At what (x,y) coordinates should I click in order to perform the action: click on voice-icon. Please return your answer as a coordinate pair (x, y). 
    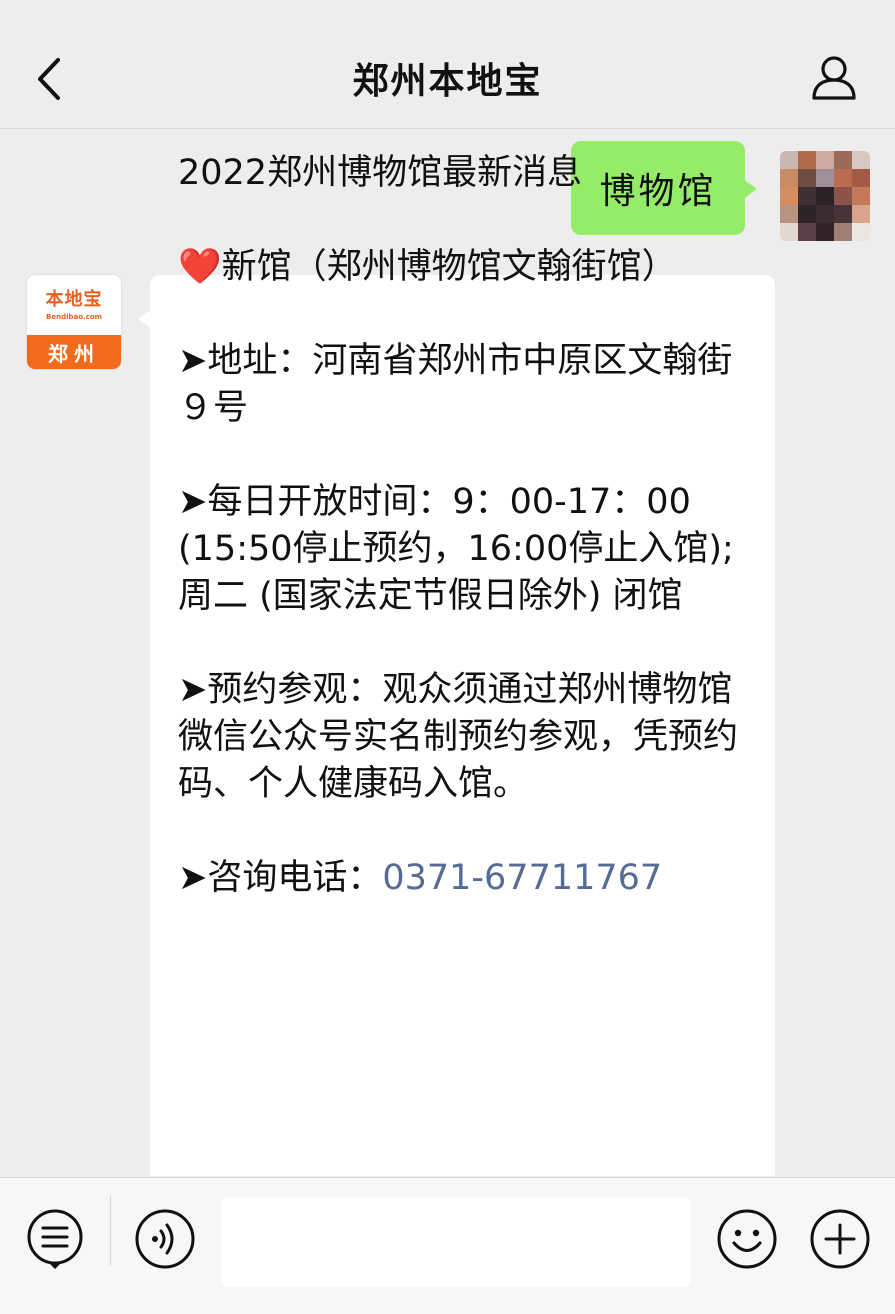
    Looking at the image, I should click on (165, 1239).